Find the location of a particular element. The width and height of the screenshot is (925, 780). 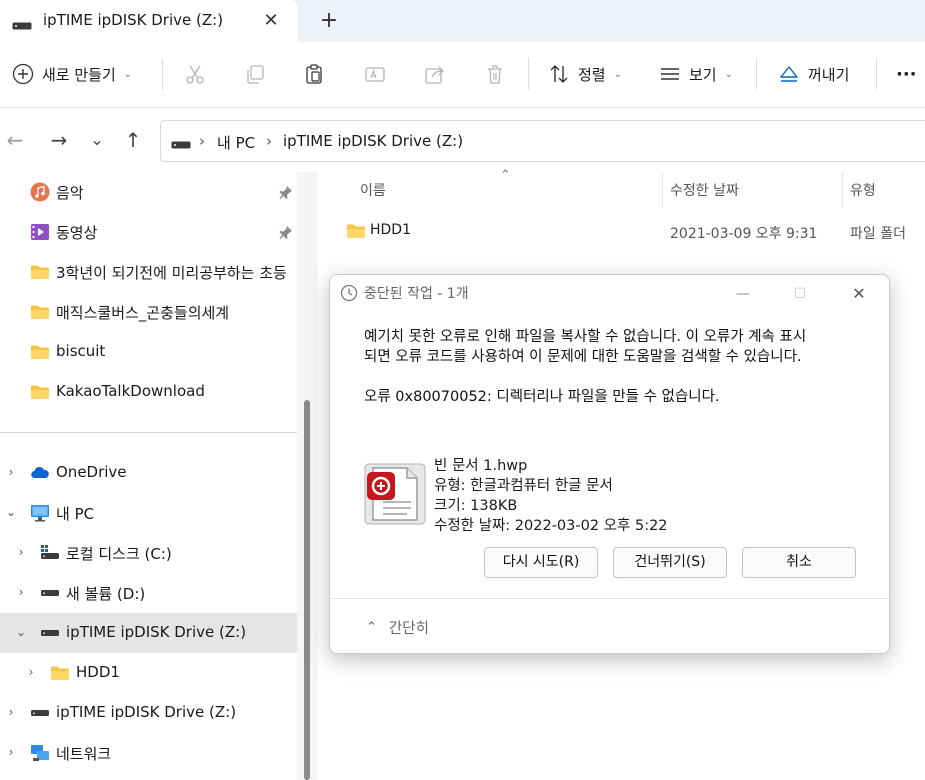

sidebar-item-videos: 동영상 is located at coordinates (148, 232).